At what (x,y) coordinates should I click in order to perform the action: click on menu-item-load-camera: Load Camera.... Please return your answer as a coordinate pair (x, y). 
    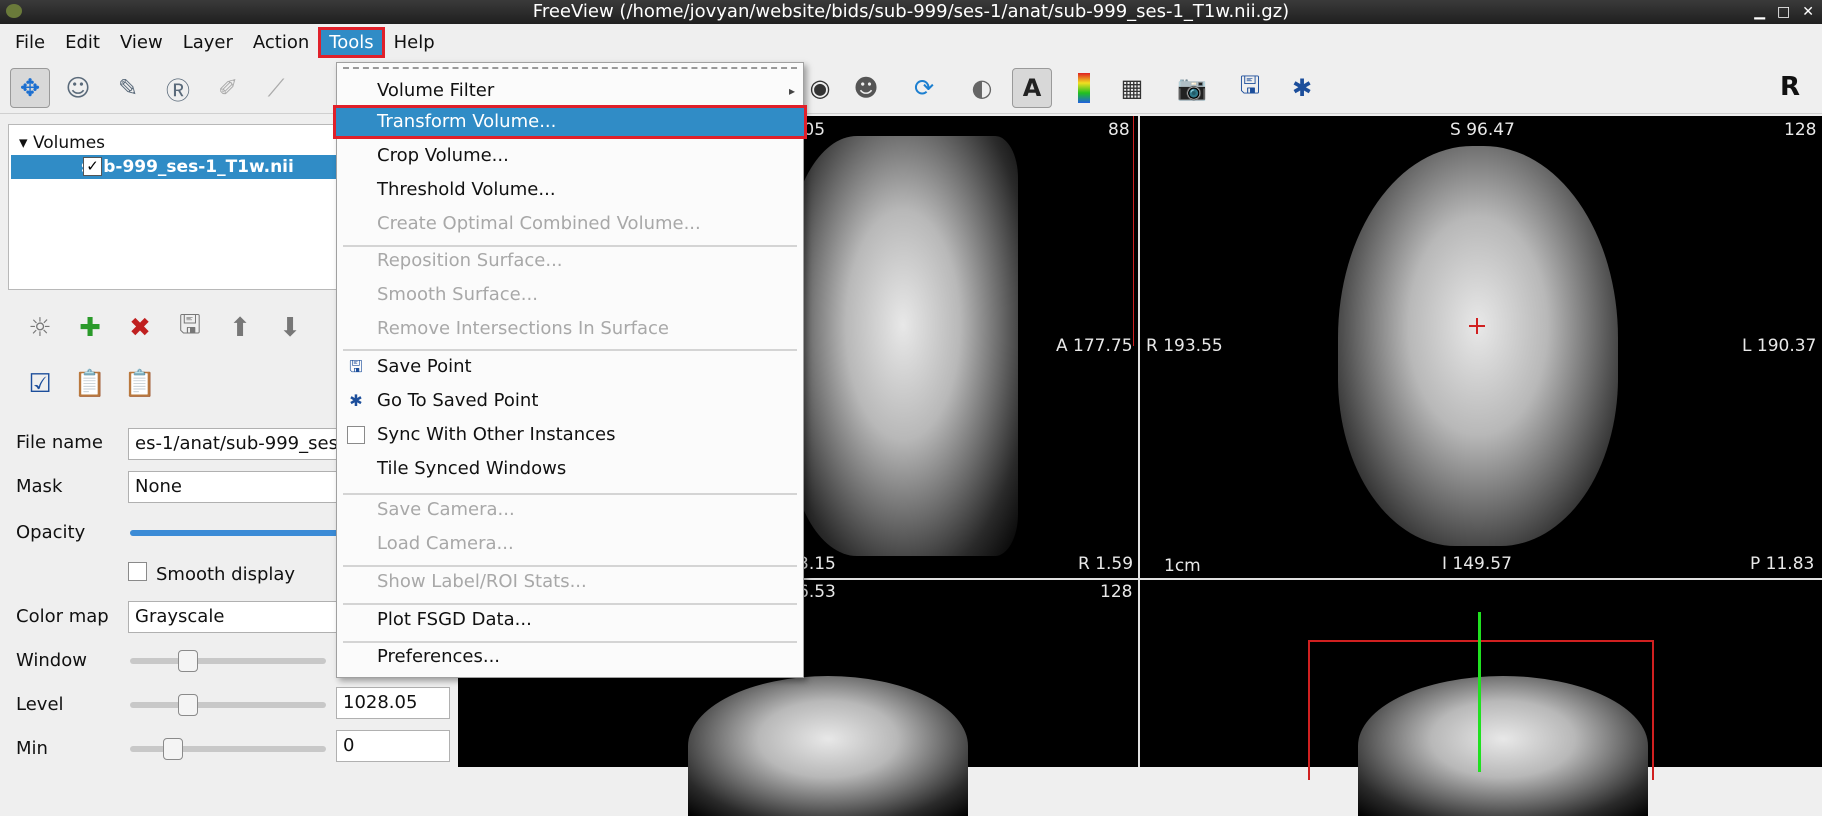
    Looking at the image, I should click on (445, 543).